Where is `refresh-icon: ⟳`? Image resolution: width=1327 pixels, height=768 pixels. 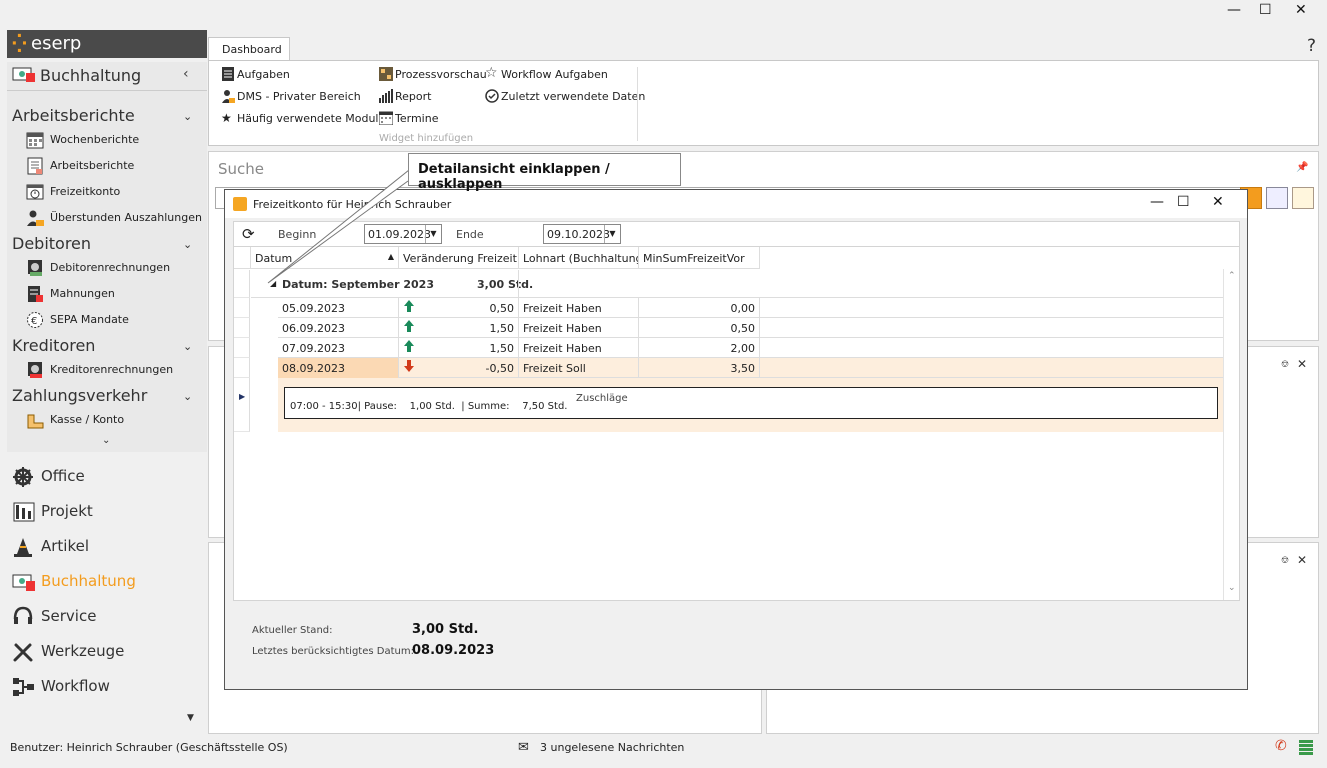
refresh-icon: ⟳ is located at coordinates (248, 234).